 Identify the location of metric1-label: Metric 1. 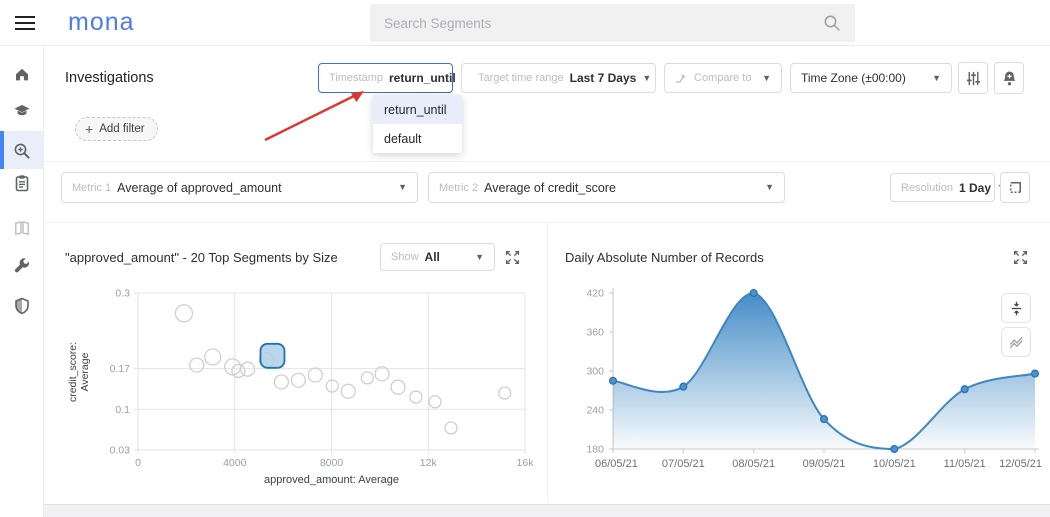
(92, 187).